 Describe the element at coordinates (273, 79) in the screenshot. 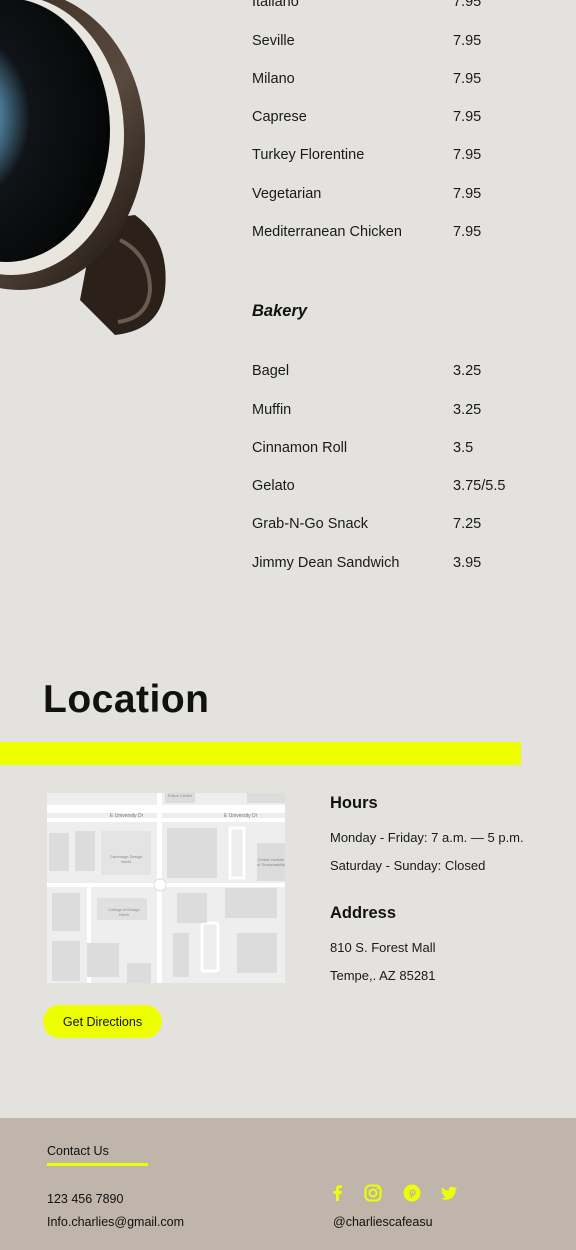

I see `menu-item-name: Milano` at that location.